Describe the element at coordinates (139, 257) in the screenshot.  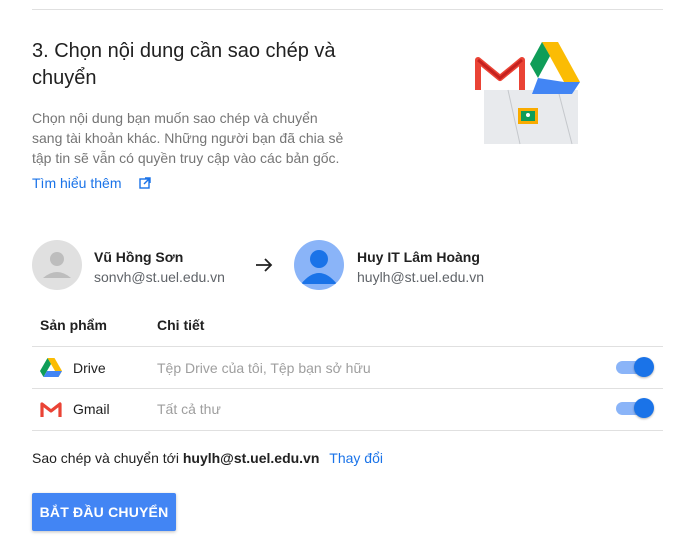
I see `source-account-name: Vũ Hồng Sơn` at that location.